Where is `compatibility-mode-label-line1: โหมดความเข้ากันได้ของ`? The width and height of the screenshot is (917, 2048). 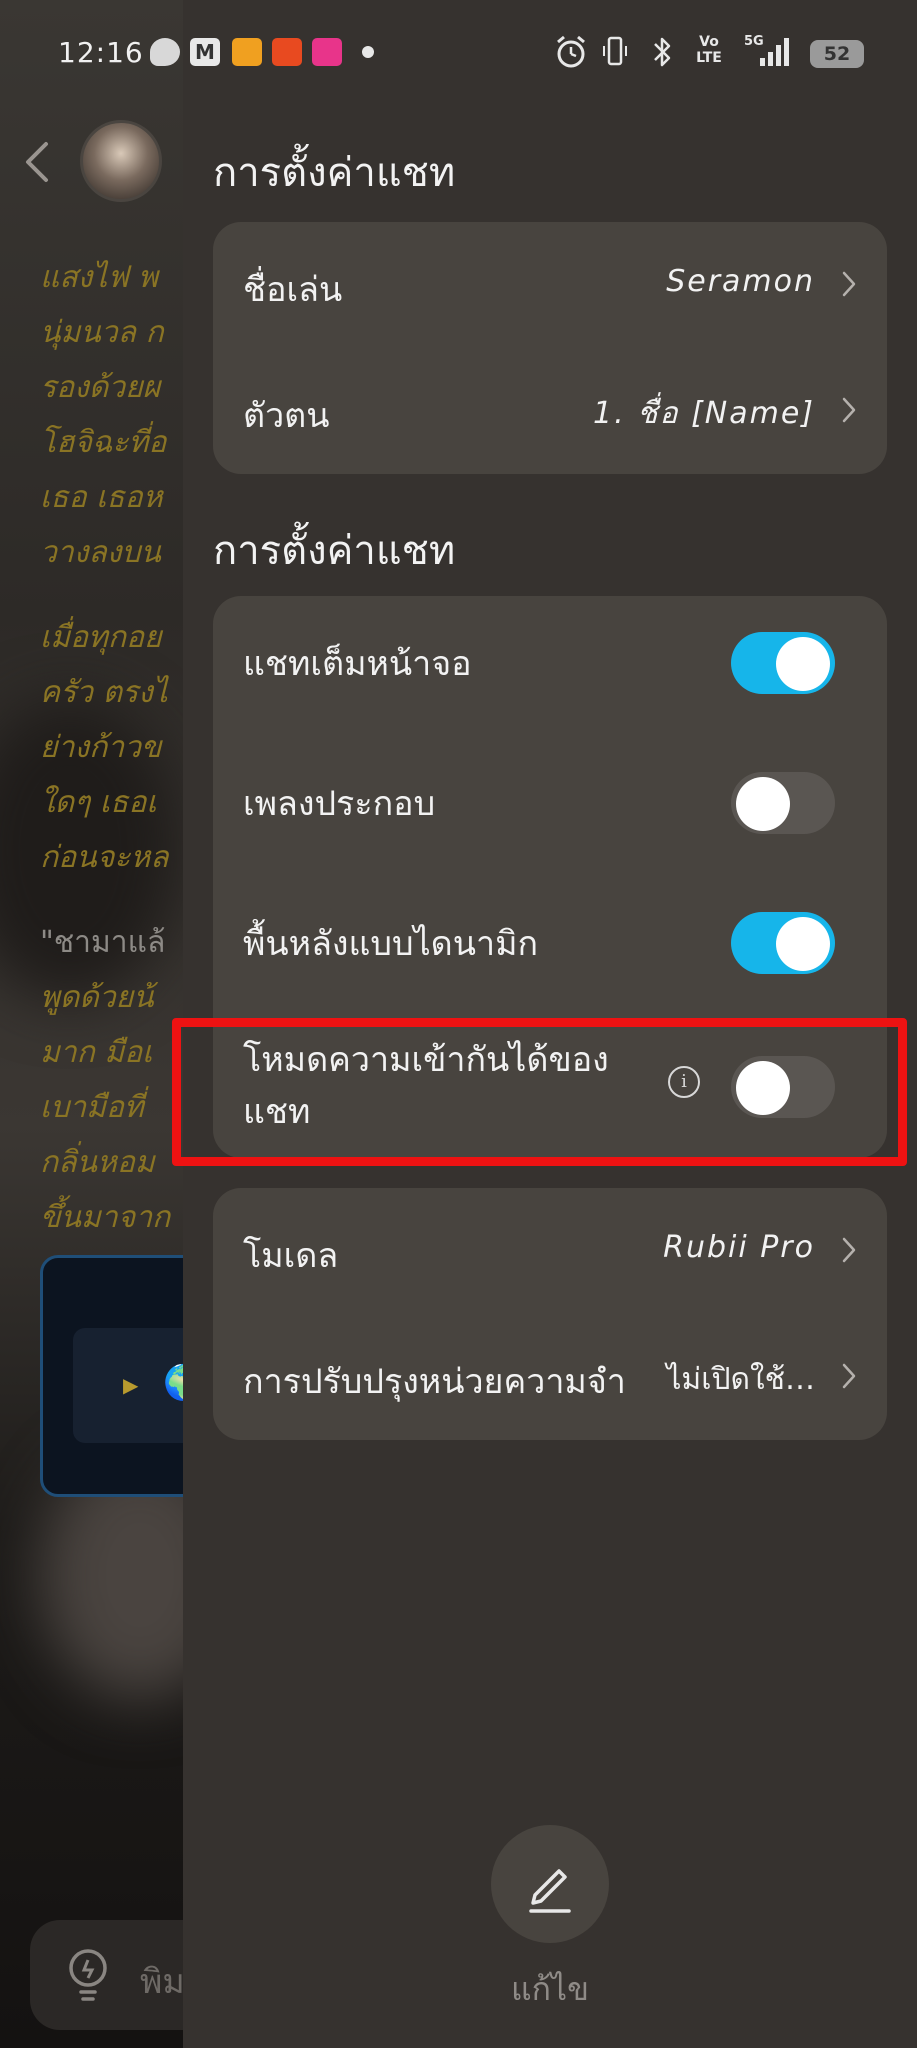
compatibility-mode-label-line1: โหมดความเข้ากันได้ของ is located at coordinates (426, 1060).